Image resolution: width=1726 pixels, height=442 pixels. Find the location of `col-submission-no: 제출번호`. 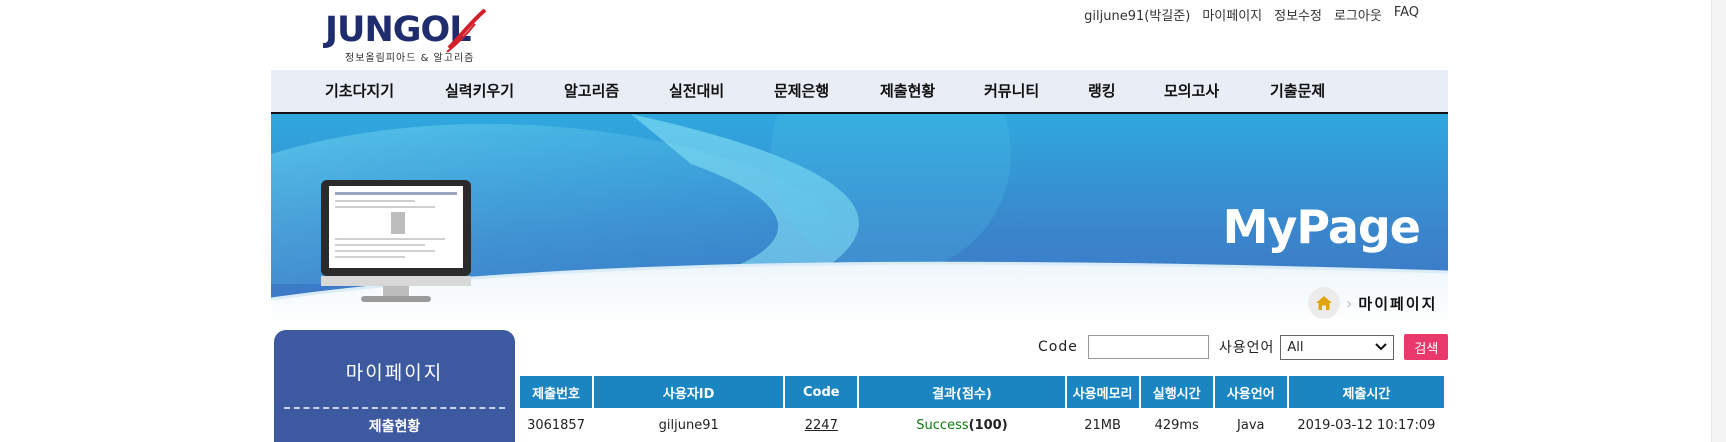

col-submission-no: 제출번호 is located at coordinates (556, 392).